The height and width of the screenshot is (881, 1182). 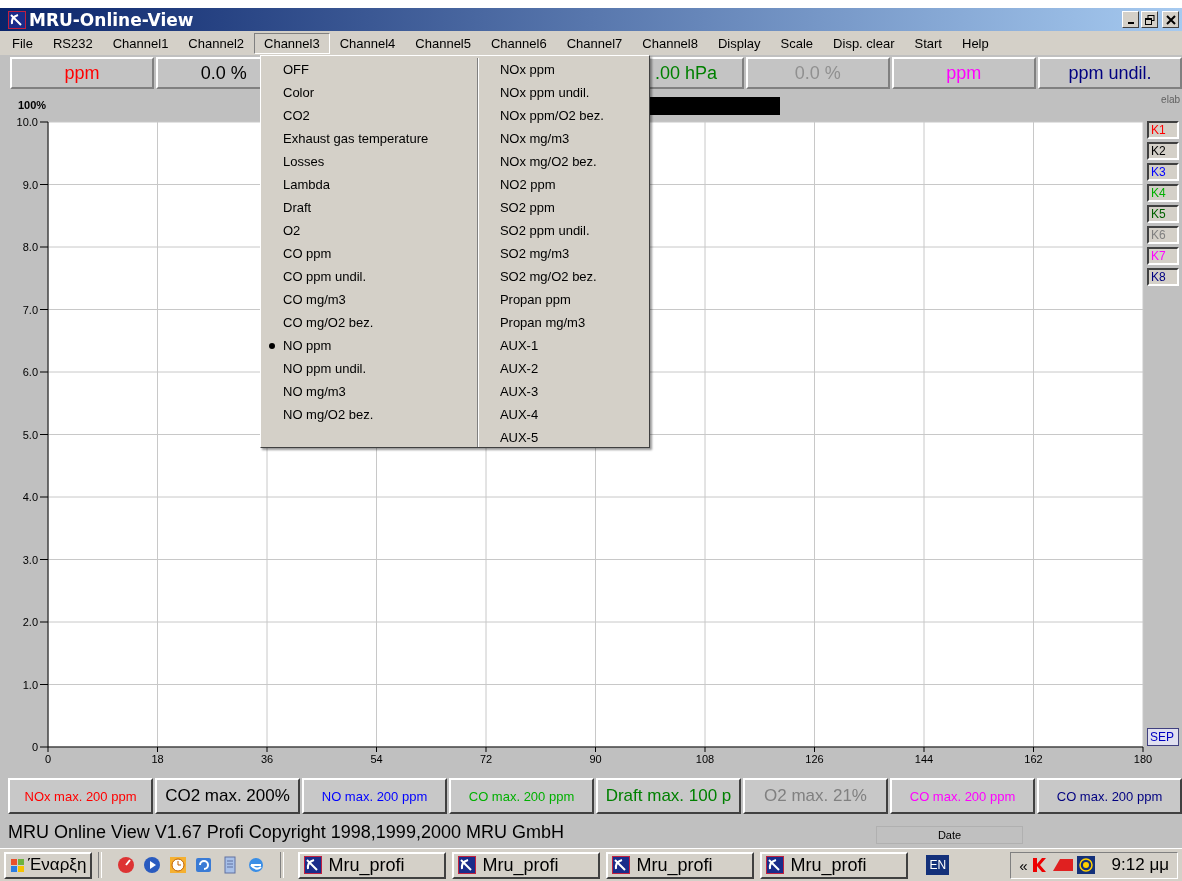 I want to click on menu-option: NO mg/O2 bez., so click(x=369, y=414).